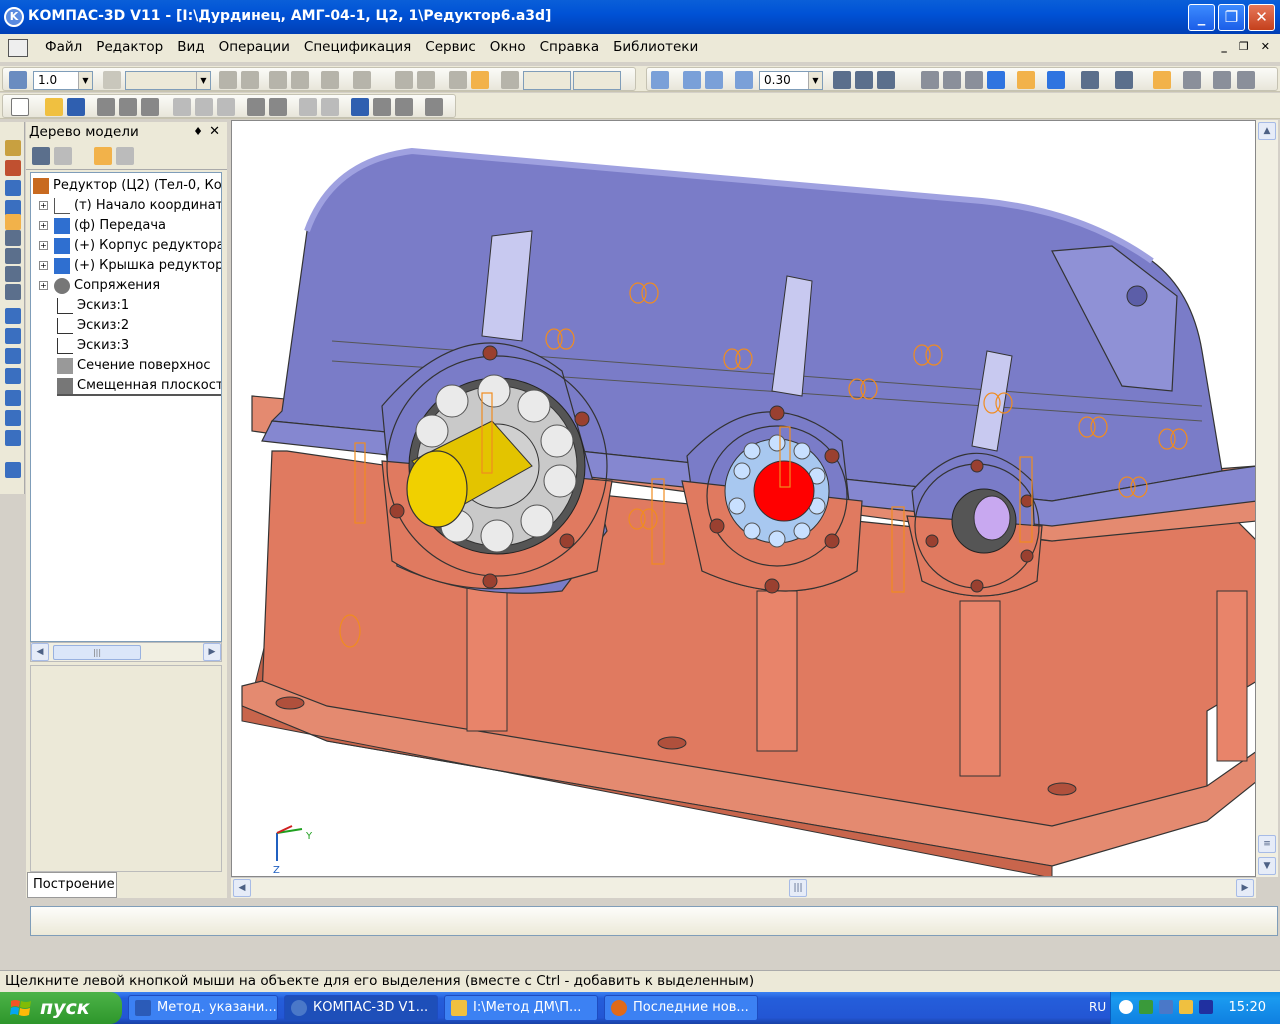  What do you see at coordinates (93, 346) in the screenshot?
I see `tree-node-sketch-3: Эскиз:3` at bounding box center [93, 346].